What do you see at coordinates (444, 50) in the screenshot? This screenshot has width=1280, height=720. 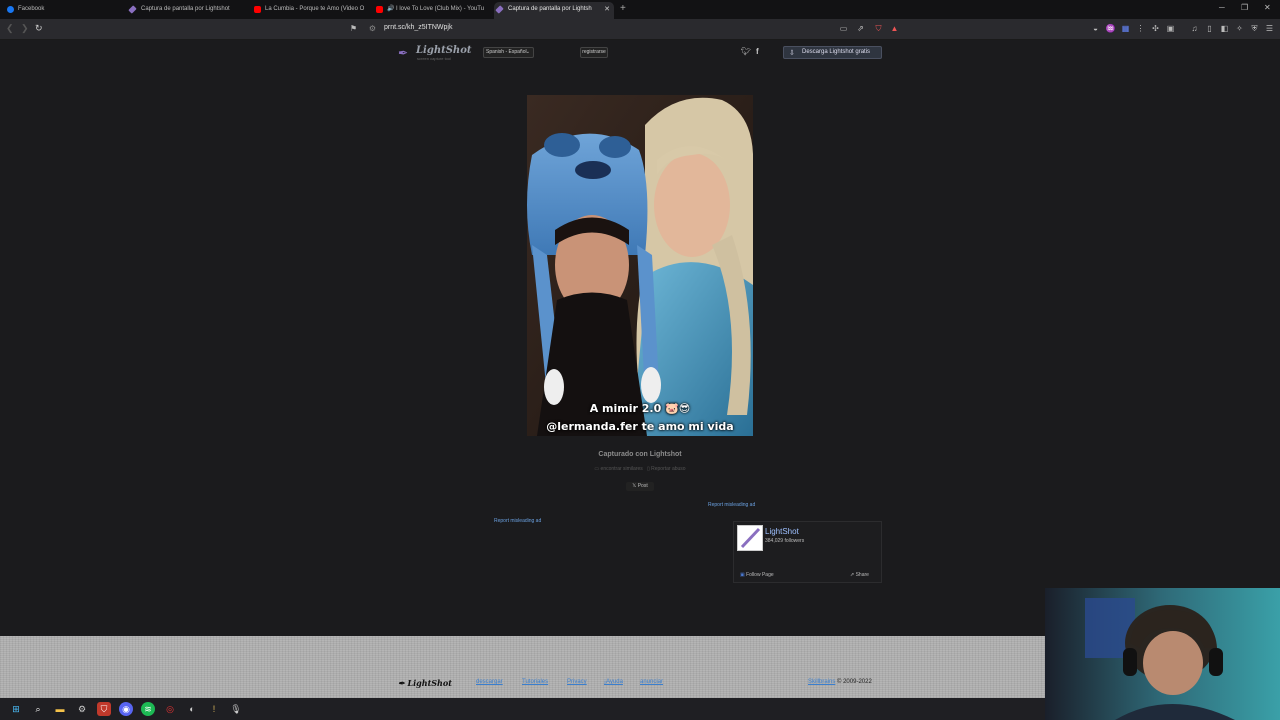 I see `site-logo: LightShot` at bounding box center [444, 50].